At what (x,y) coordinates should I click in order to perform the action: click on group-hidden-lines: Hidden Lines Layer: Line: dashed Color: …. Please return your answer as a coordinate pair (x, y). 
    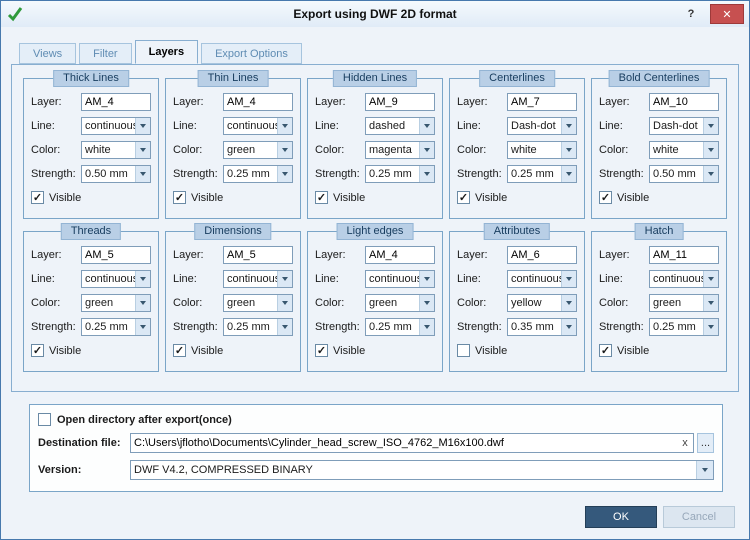
    Looking at the image, I should click on (375, 144).